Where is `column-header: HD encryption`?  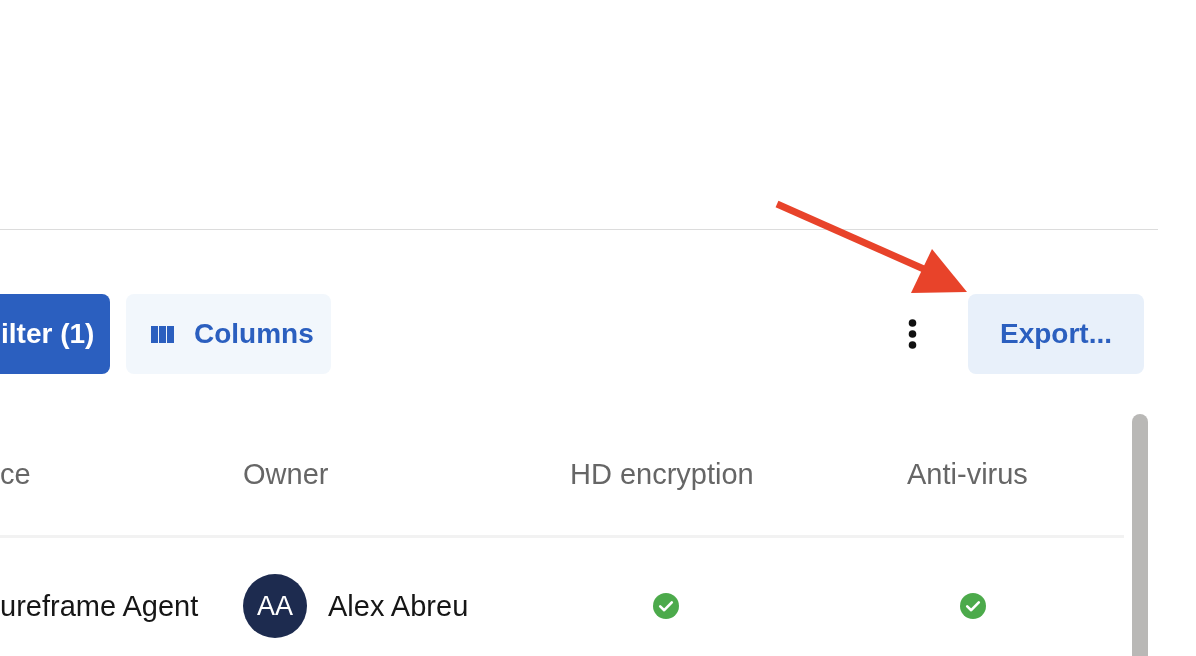 column-header: HD encryption is located at coordinates (662, 474).